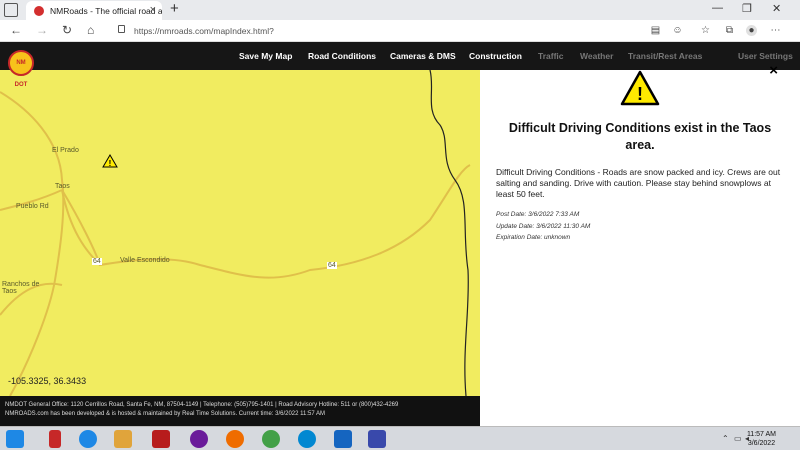 Image resolution: width=800 pixels, height=450 pixels. Describe the element at coordinates (751, 30) in the screenshot. I see `profile-icon: ●` at that location.